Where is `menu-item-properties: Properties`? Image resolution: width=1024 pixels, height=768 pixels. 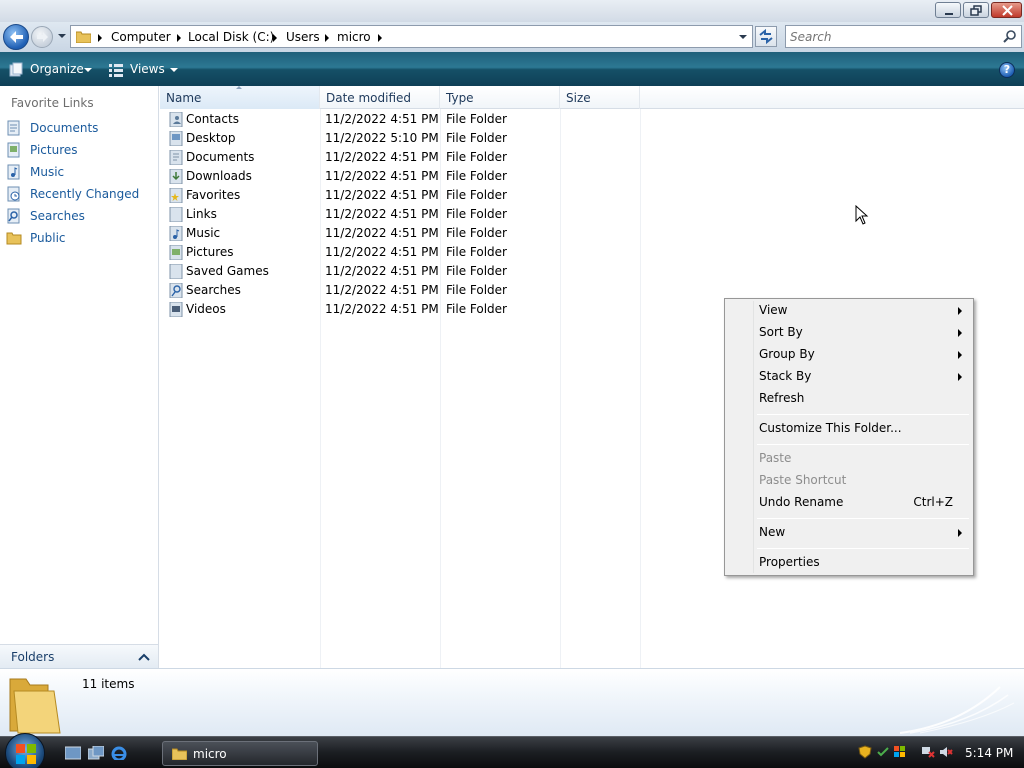 menu-item-properties: Properties is located at coordinates (849, 563).